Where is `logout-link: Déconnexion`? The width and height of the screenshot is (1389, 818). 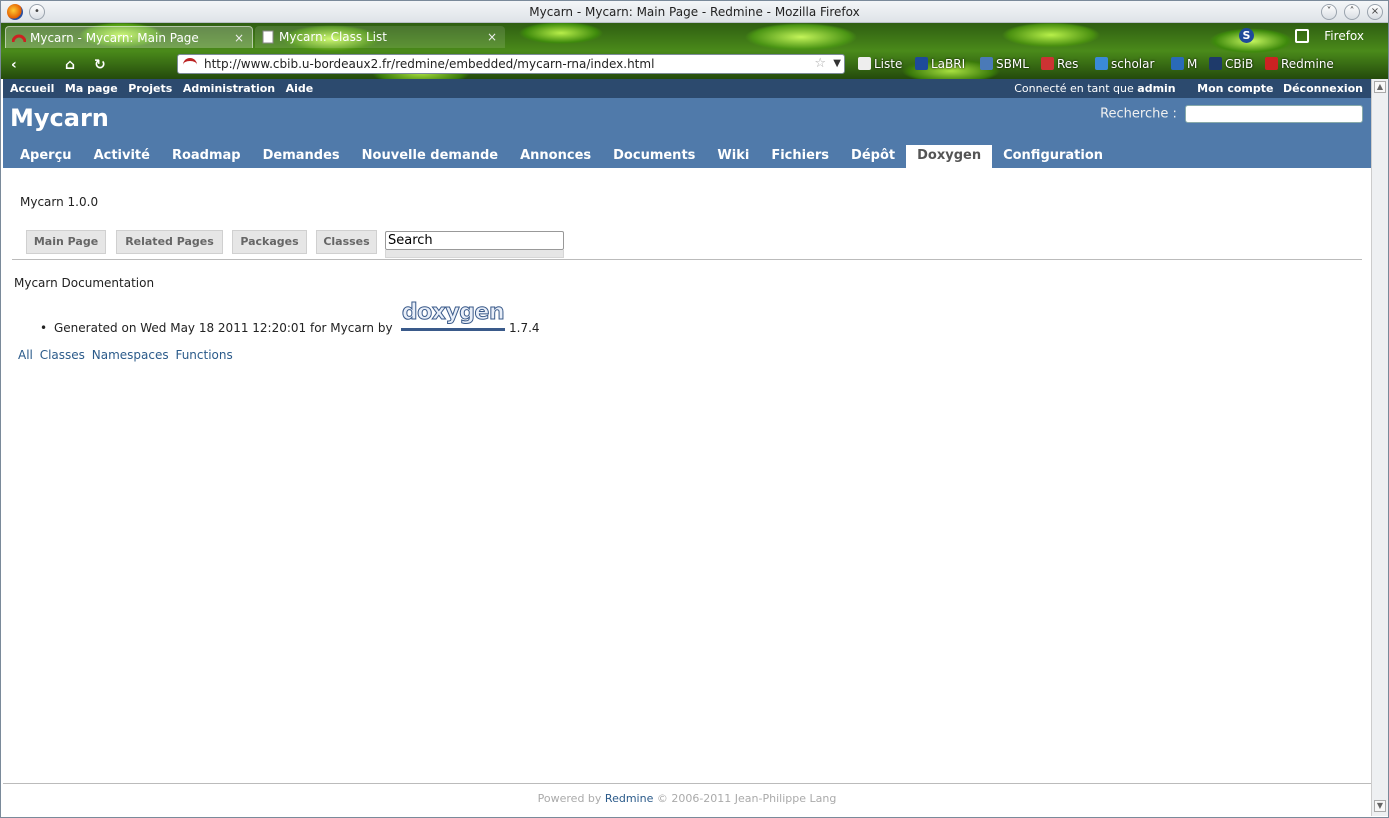 logout-link: Déconnexion is located at coordinates (1323, 88).